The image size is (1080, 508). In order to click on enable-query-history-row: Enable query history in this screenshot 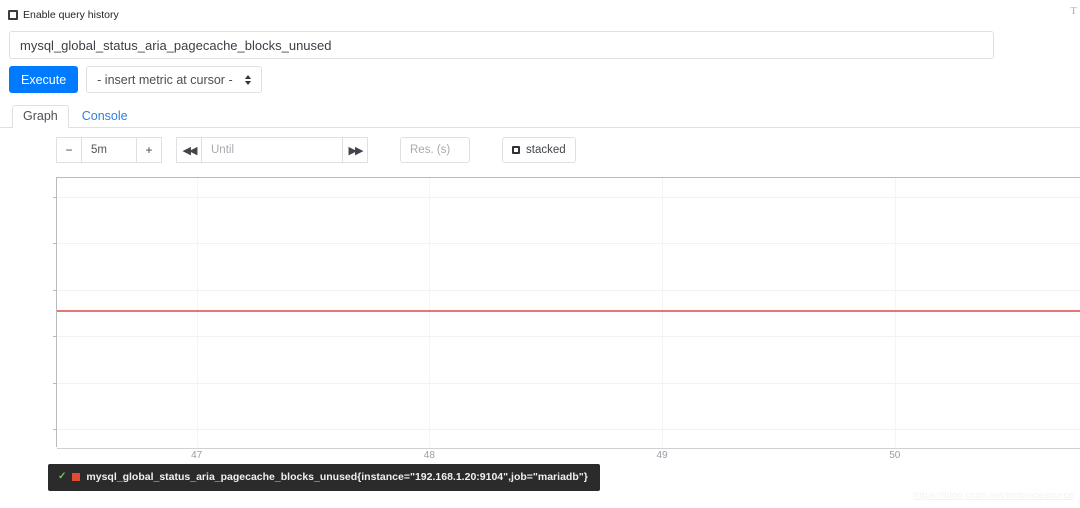, I will do `click(63, 15)`.